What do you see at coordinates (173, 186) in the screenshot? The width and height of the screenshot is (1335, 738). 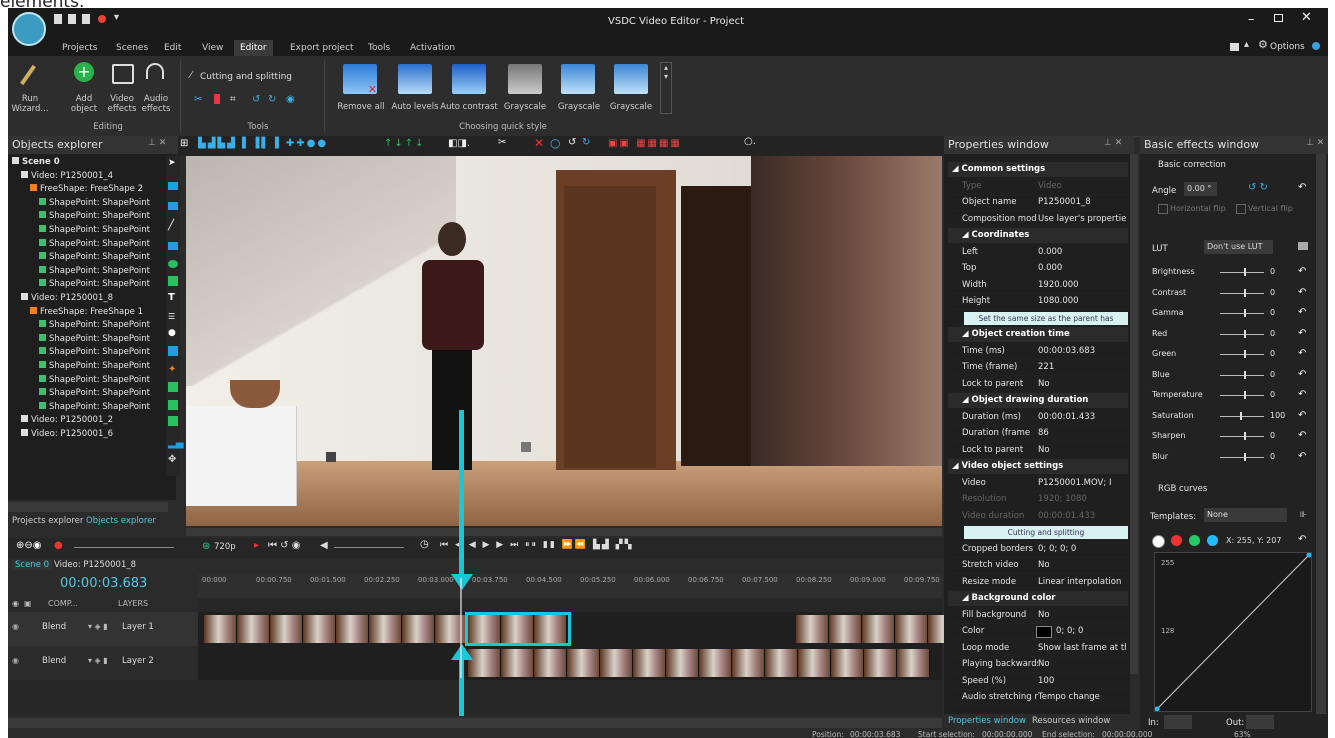 I see `video-tool-icon` at bounding box center [173, 186].